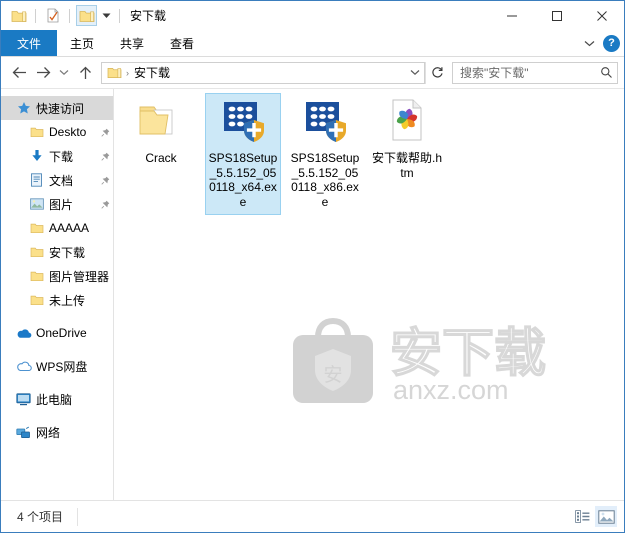  Describe the element at coordinates (61, 333) in the screenshot. I see `sidebar-label: OneDrive` at that location.